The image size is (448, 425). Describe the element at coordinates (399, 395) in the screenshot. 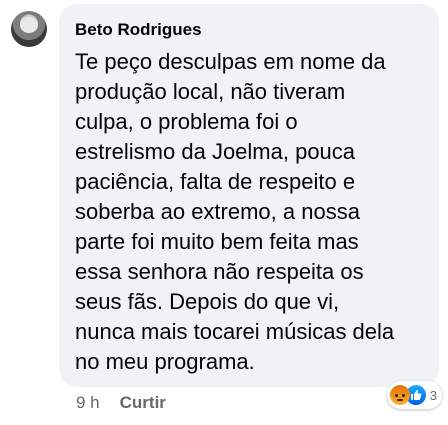

I see `angry-icon` at that location.